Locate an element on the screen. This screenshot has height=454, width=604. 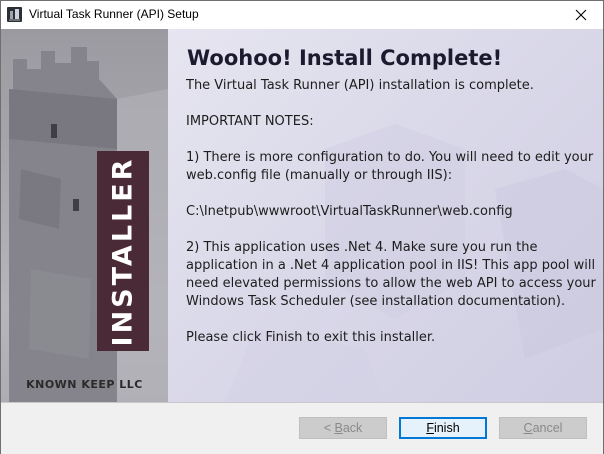
back-button: < Back is located at coordinates (343, 428).